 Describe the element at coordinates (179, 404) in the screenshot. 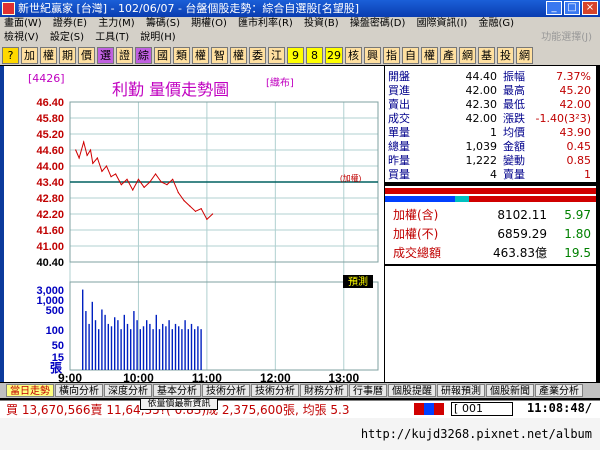

I see `info-popup: 依量價最新資訊` at that location.